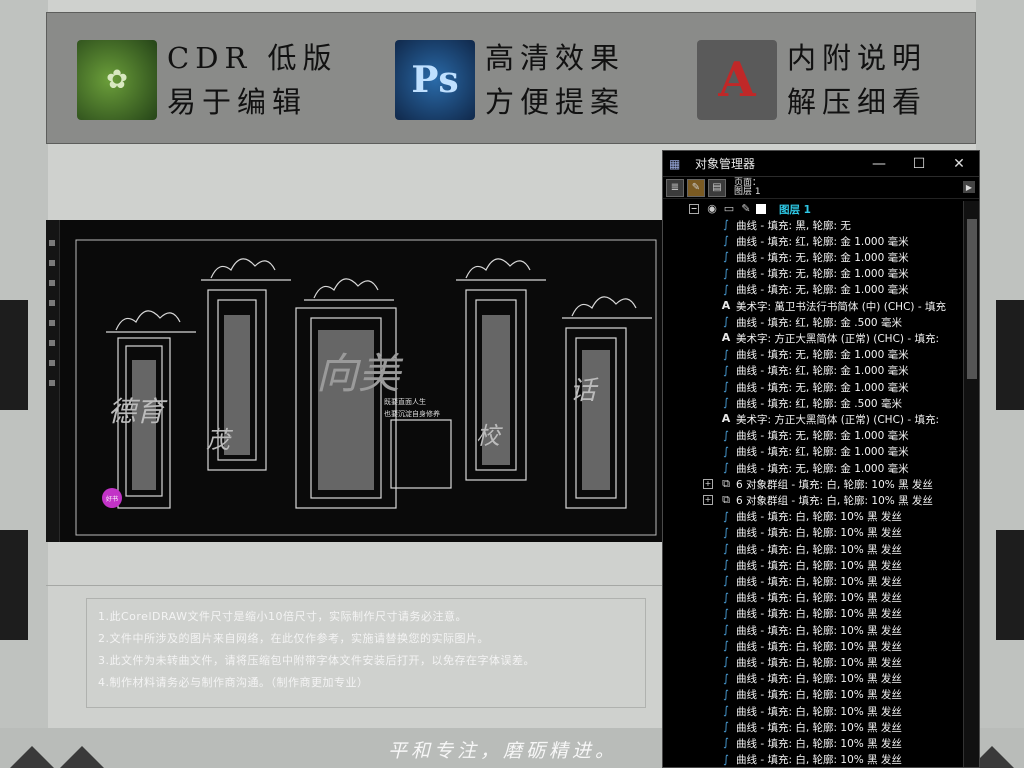  What do you see at coordinates (747, 191) in the screenshot?
I see `page-layer-label: 图层 1` at bounding box center [747, 191].